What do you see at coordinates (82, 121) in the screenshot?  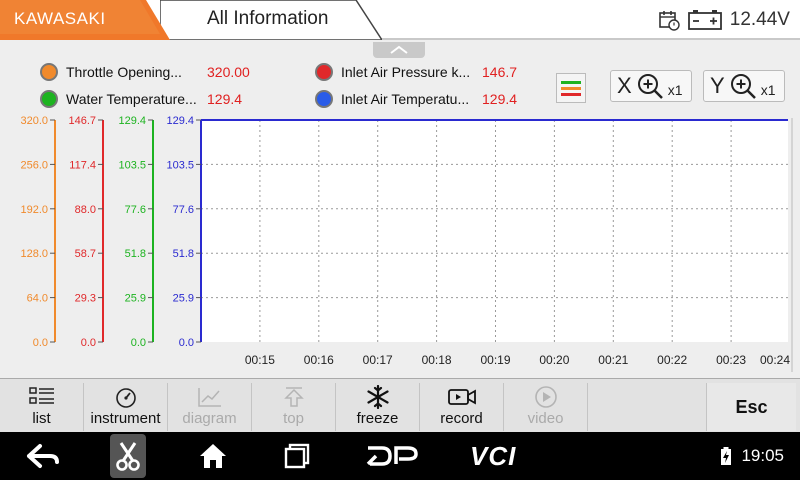 I see `y-axis-tick-label: 146.7` at bounding box center [82, 121].